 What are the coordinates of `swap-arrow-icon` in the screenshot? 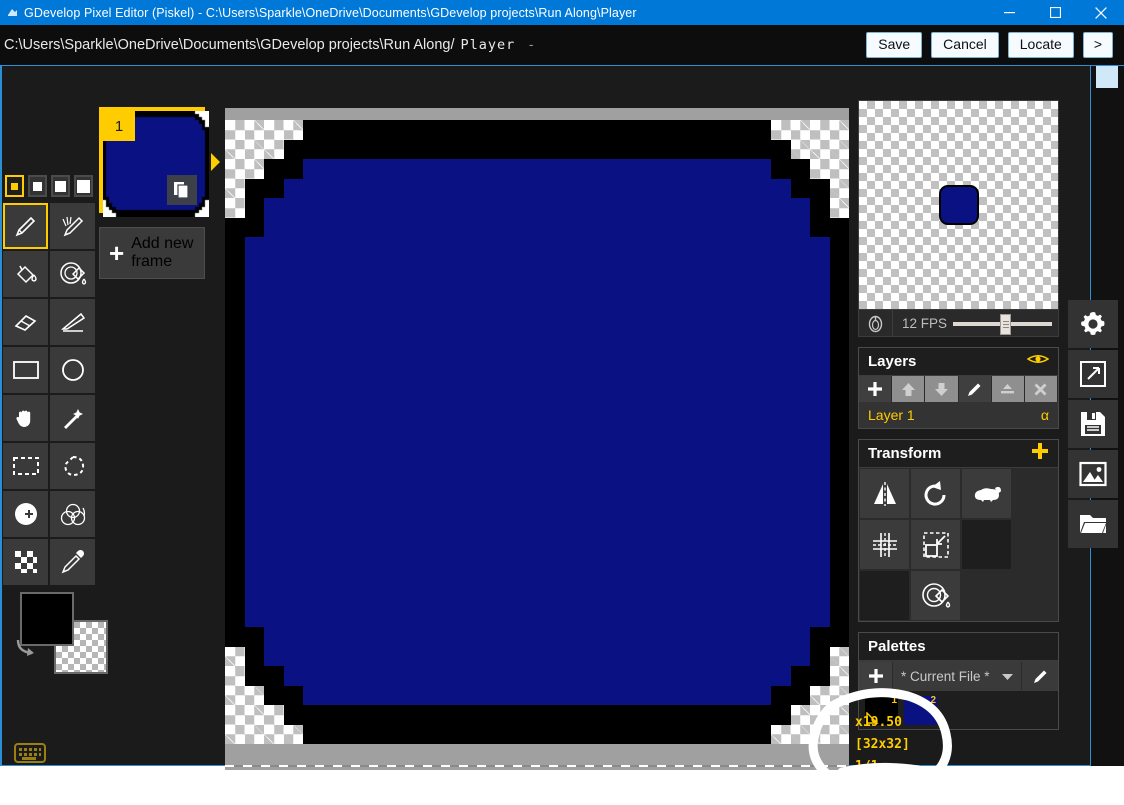 It's located at (27, 648).